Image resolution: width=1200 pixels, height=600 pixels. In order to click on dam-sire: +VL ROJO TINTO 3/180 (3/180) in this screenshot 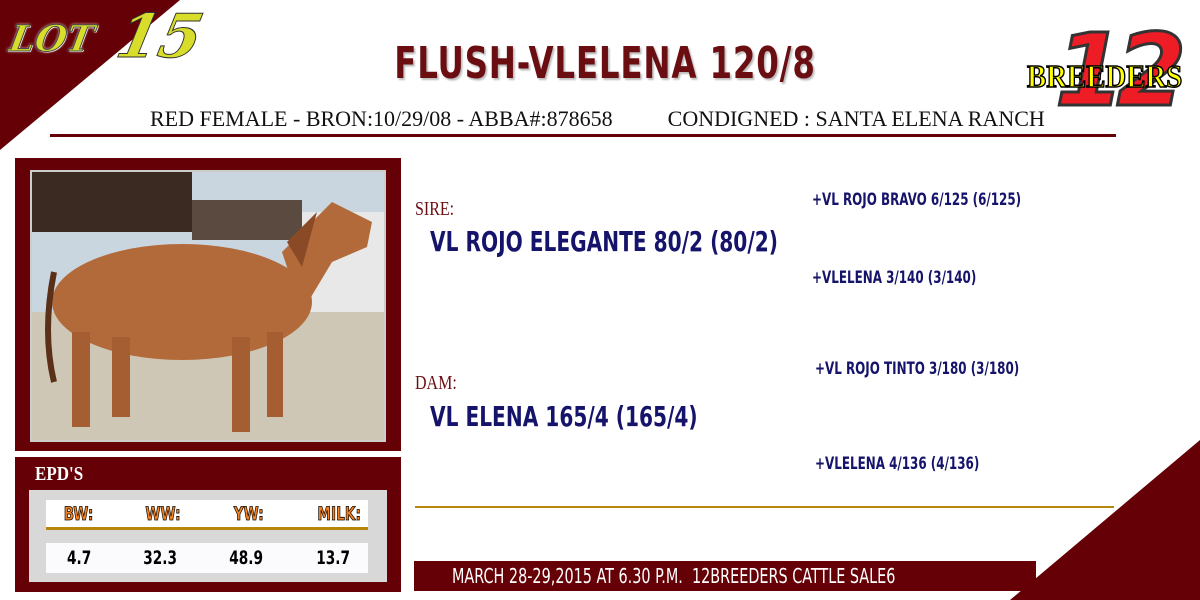, I will do `click(917, 369)`.